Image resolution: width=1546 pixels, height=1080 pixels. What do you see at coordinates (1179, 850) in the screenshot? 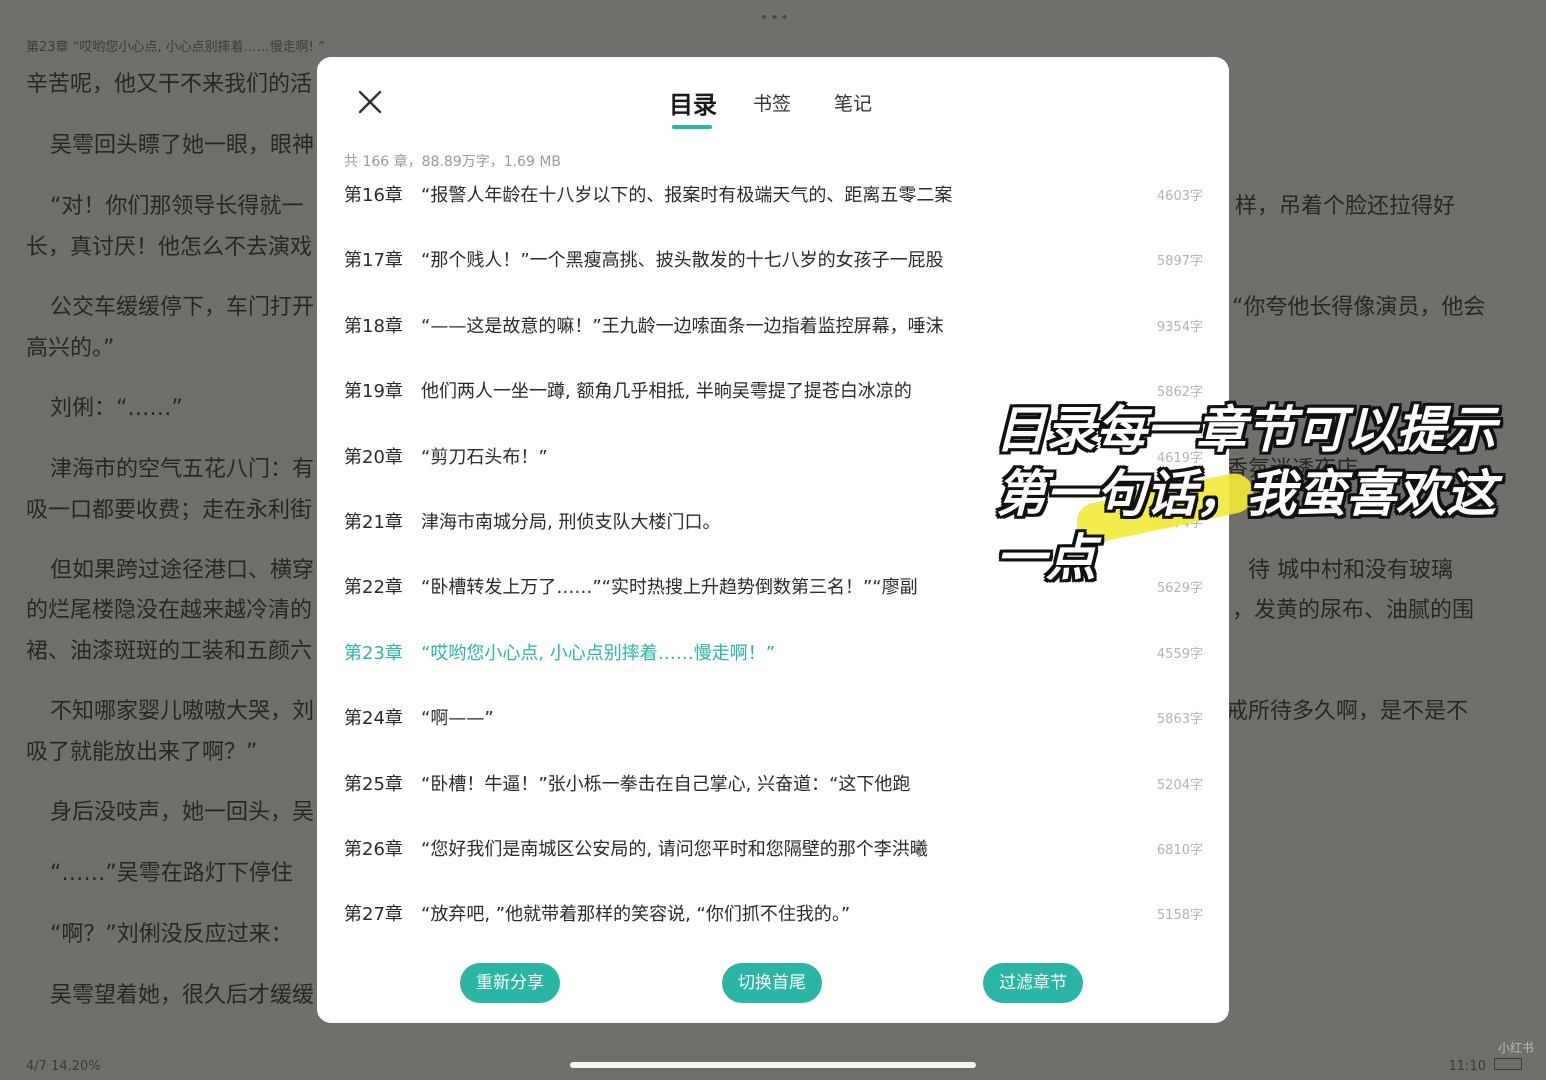
I see `chapter-word-count: 6810字` at bounding box center [1179, 850].